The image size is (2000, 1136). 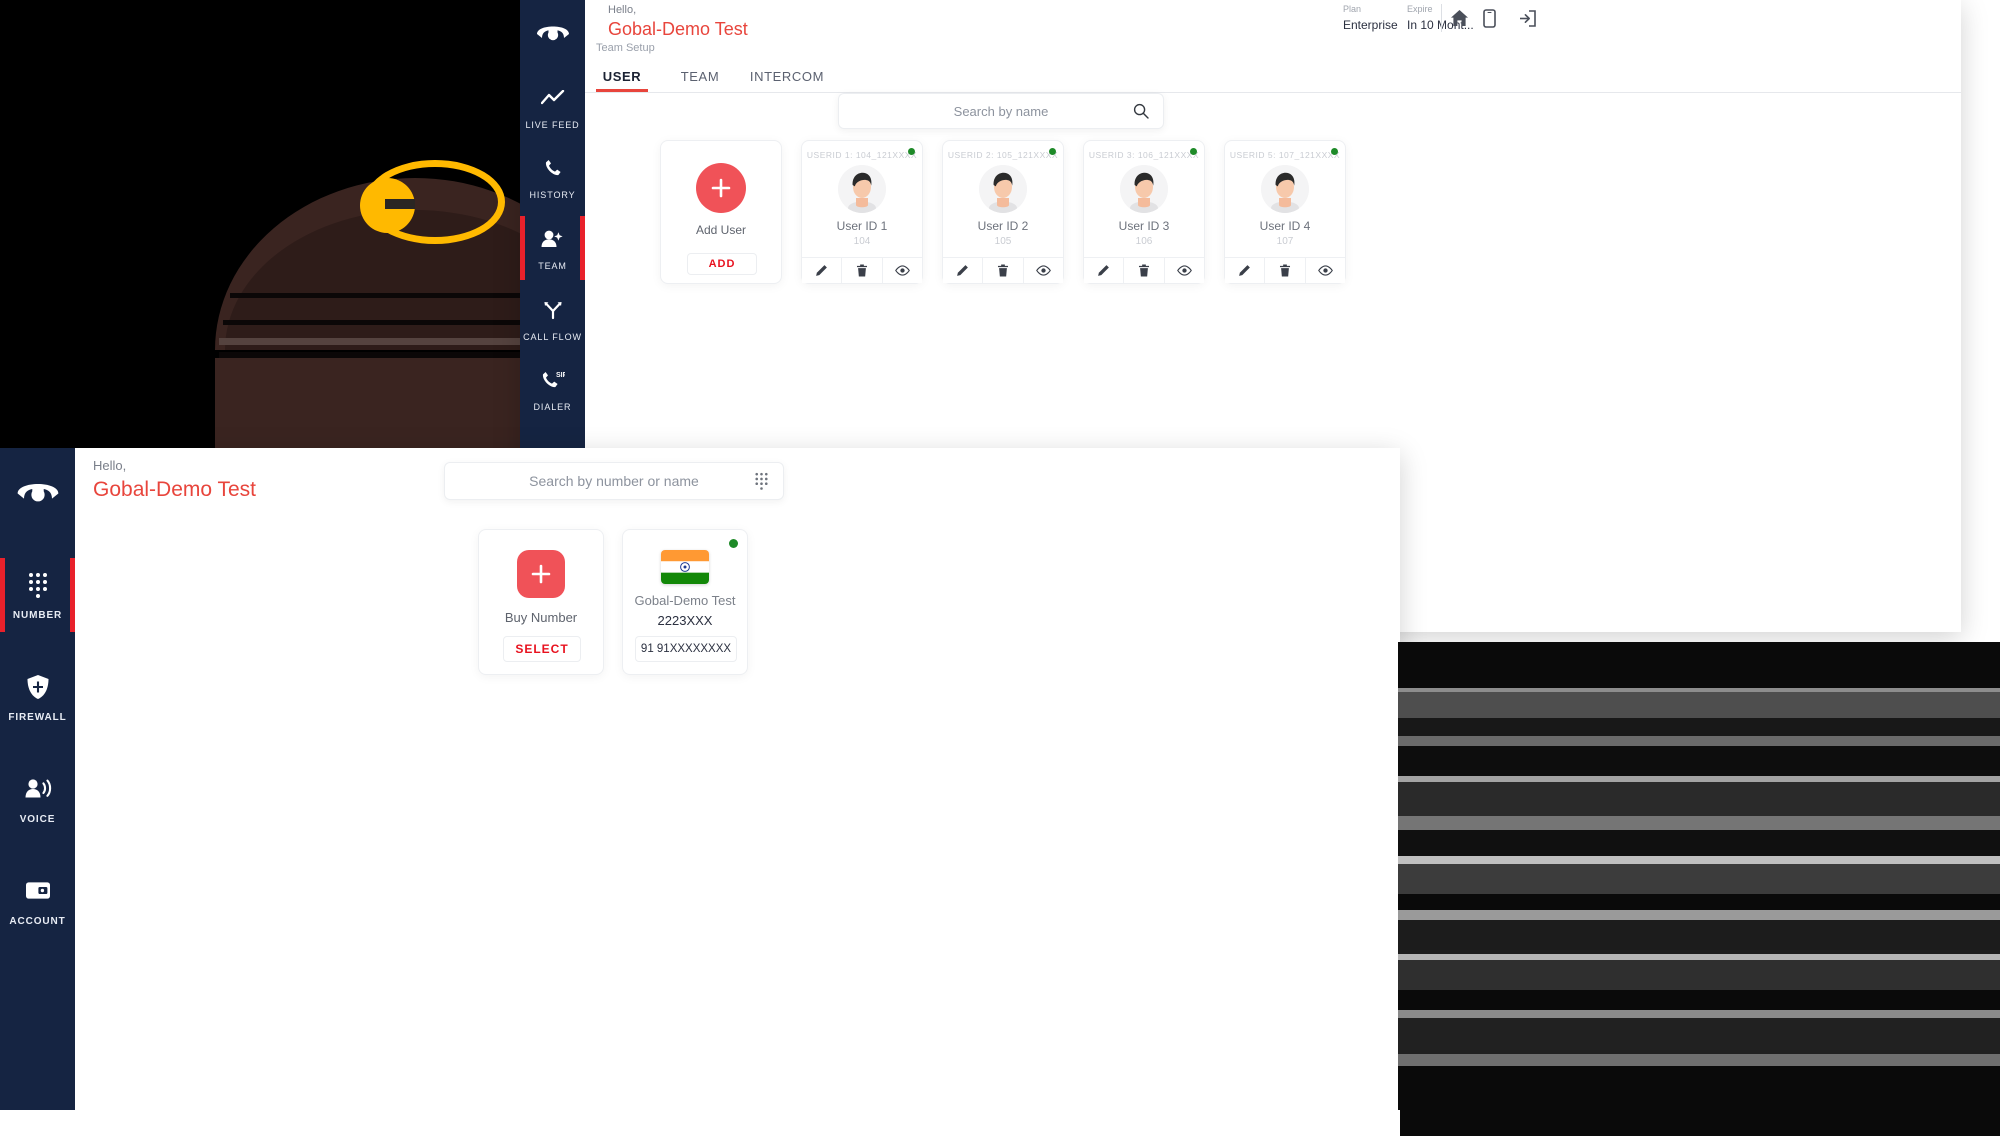 What do you see at coordinates (1285, 226) in the screenshot?
I see `user-card-name: User ID 4` at bounding box center [1285, 226].